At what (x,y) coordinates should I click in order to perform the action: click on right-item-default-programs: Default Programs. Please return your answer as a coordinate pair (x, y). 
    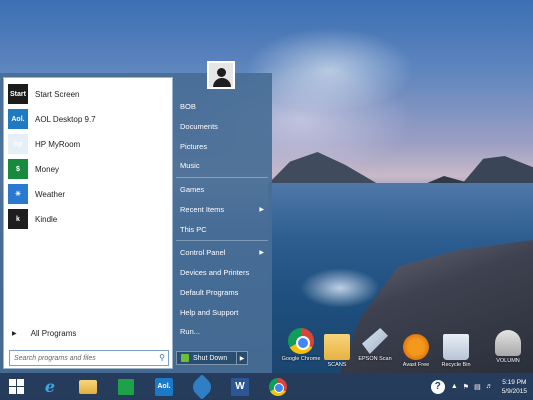
    Looking at the image, I should click on (224, 292).